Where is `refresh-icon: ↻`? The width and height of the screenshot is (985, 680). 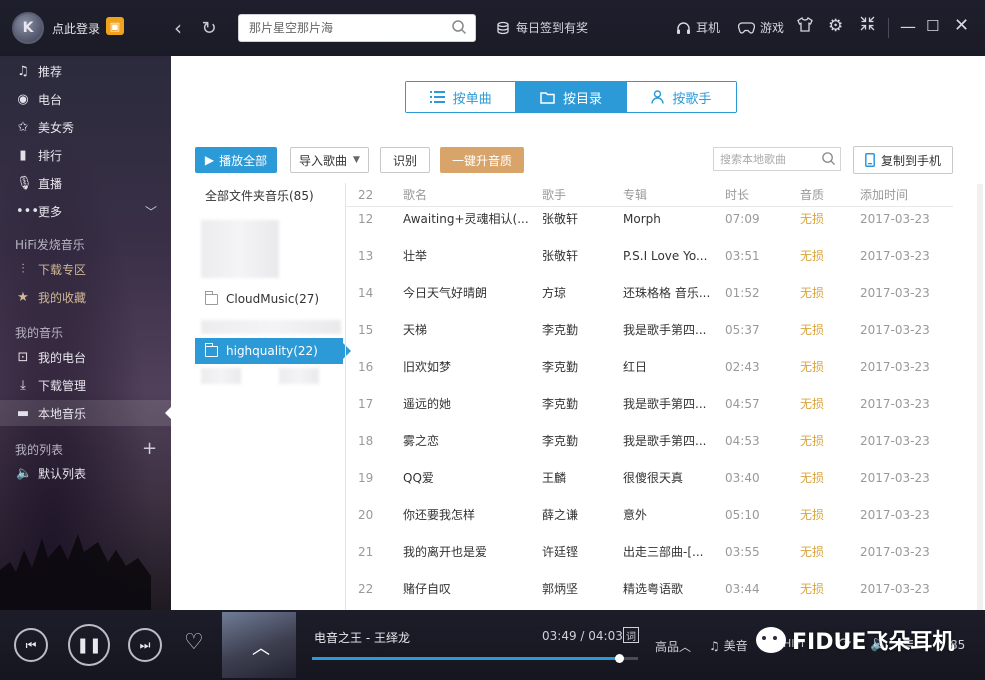 refresh-icon: ↻ is located at coordinates (209, 28).